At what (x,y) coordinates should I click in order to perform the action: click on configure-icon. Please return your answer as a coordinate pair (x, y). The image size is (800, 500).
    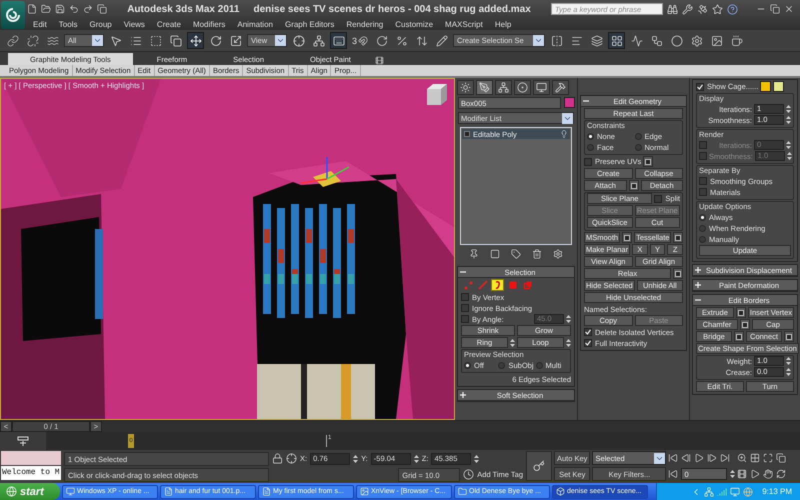
    Looking at the image, I should click on (558, 254).